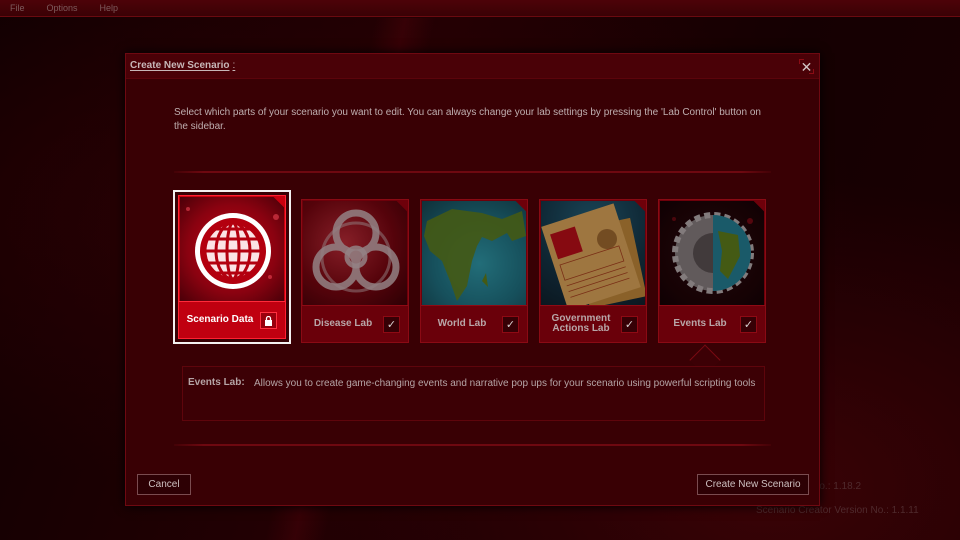 Image resolution: width=960 pixels, height=540 pixels. I want to click on card-government-actions-lab: Government Actions Lab ✓, so click(593, 271).